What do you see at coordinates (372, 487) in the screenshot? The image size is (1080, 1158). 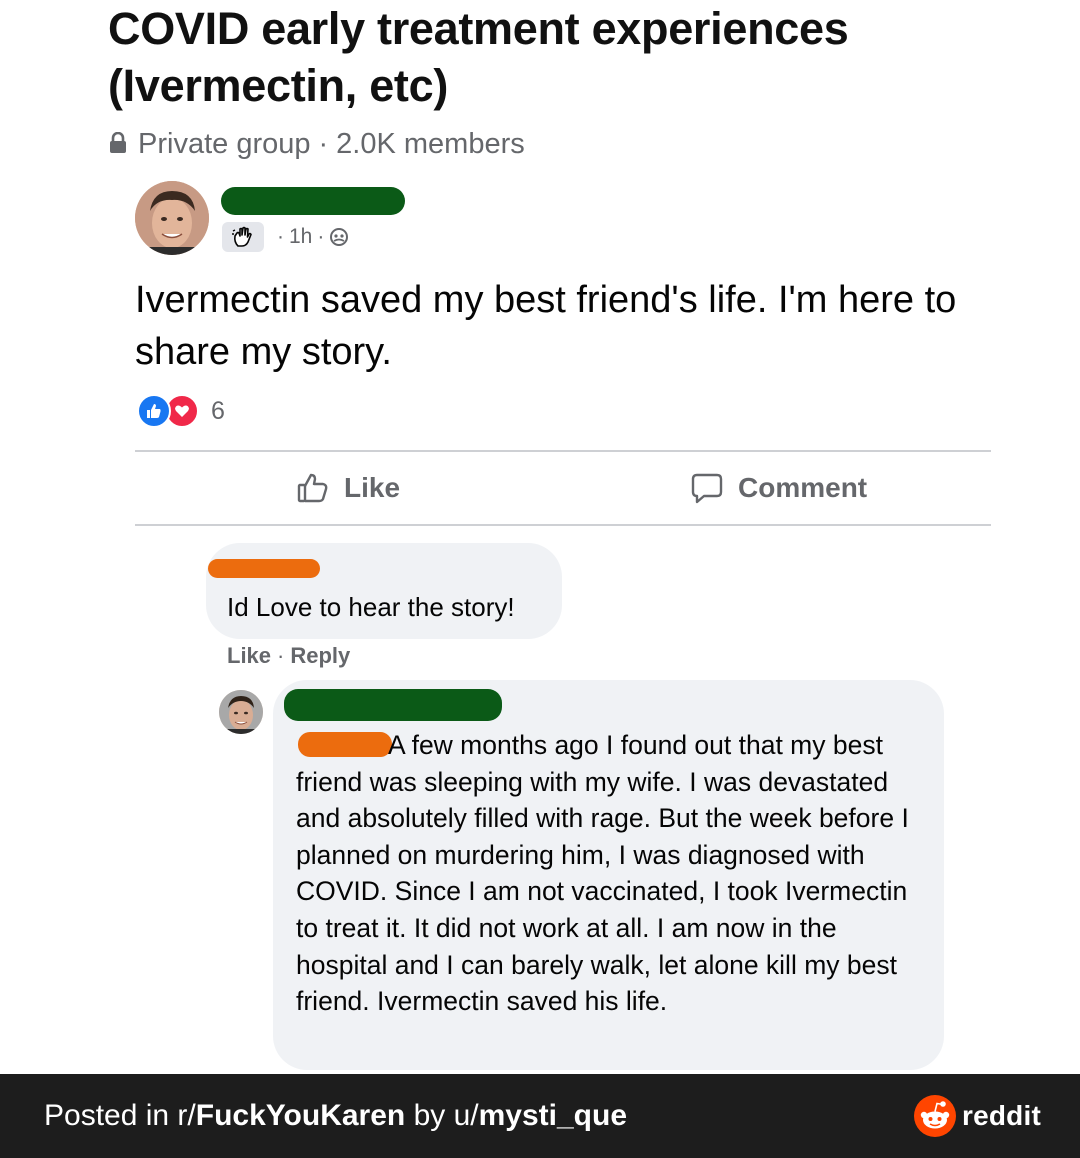 I see `like-button-label: Like` at bounding box center [372, 487].